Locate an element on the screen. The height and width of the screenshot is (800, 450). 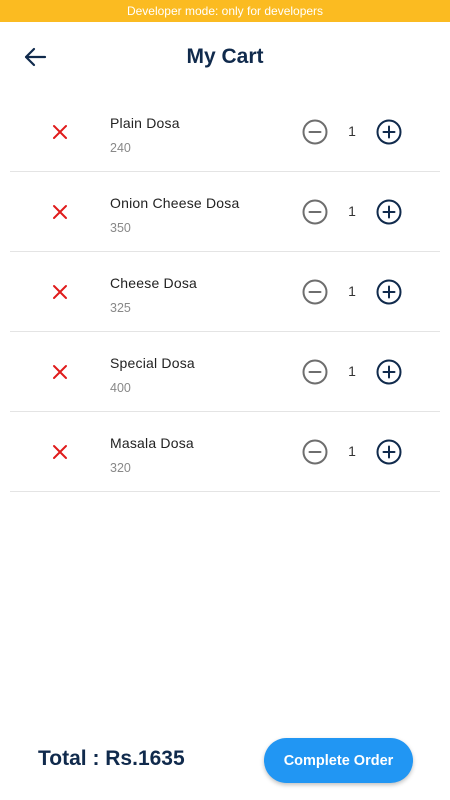
arrow-left-icon is located at coordinates (35, 57).